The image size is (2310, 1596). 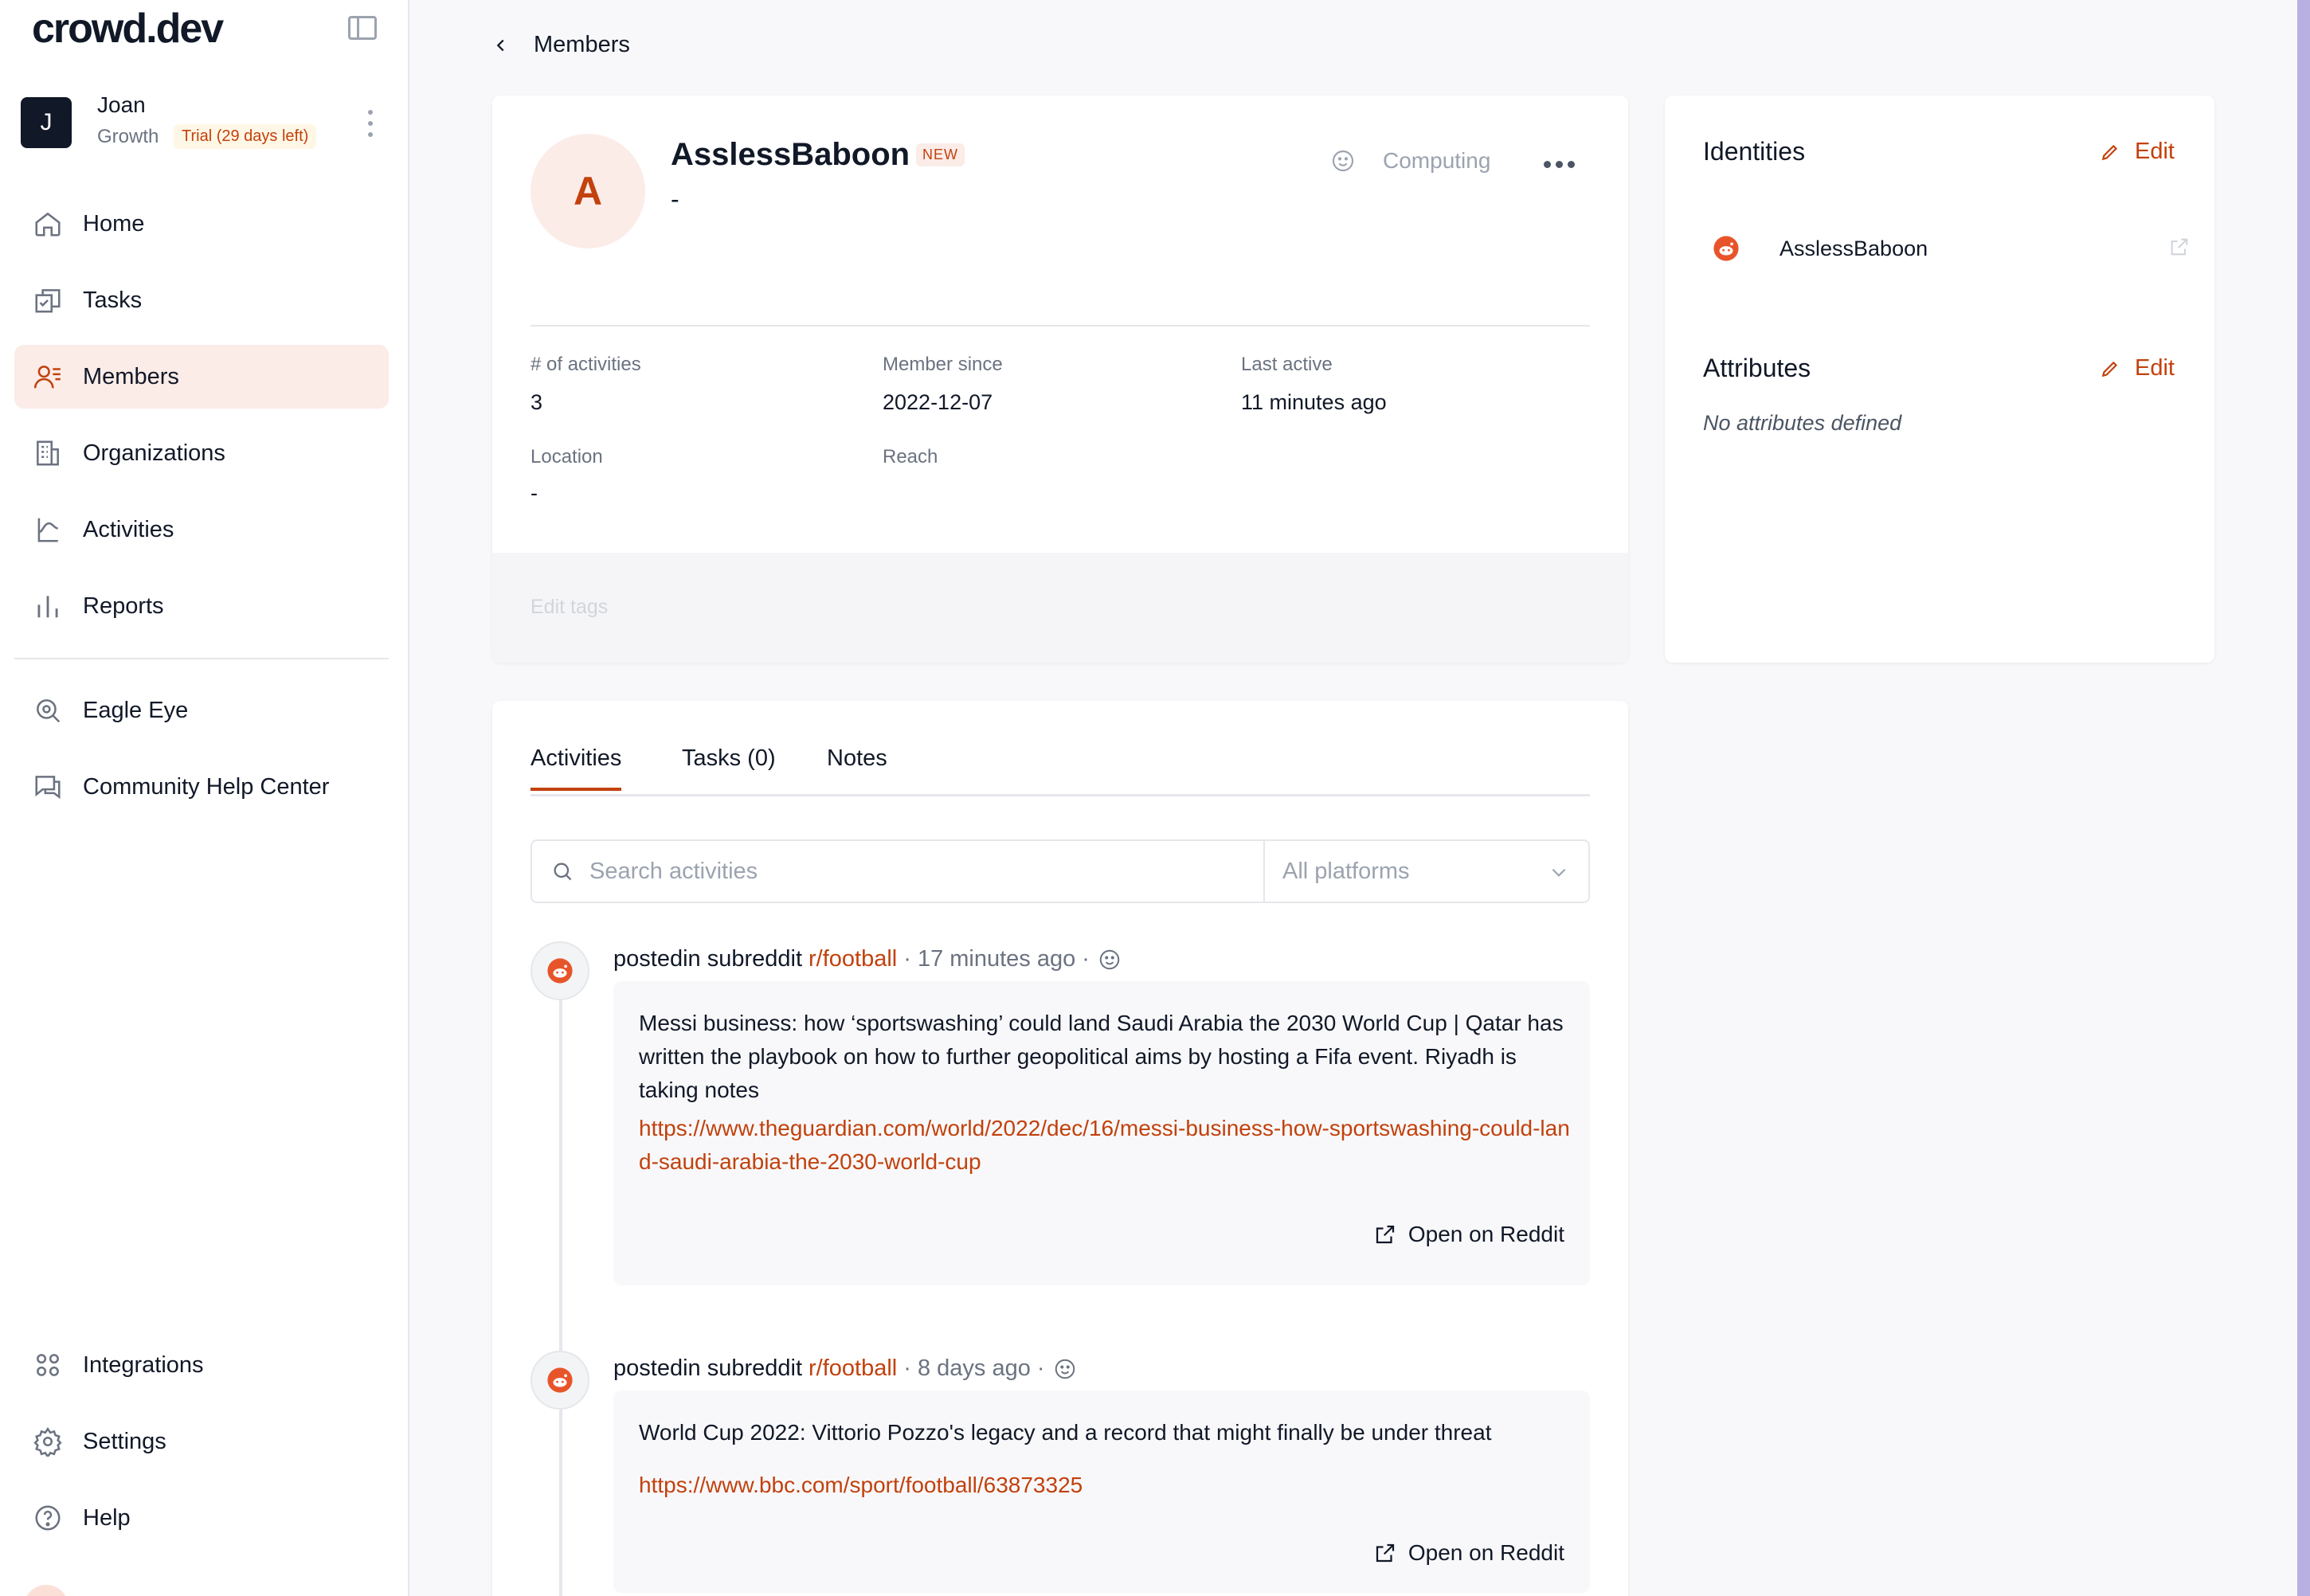 What do you see at coordinates (131, 376) in the screenshot?
I see `sidebar-item-label: Members` at bounding box center [131, 376].